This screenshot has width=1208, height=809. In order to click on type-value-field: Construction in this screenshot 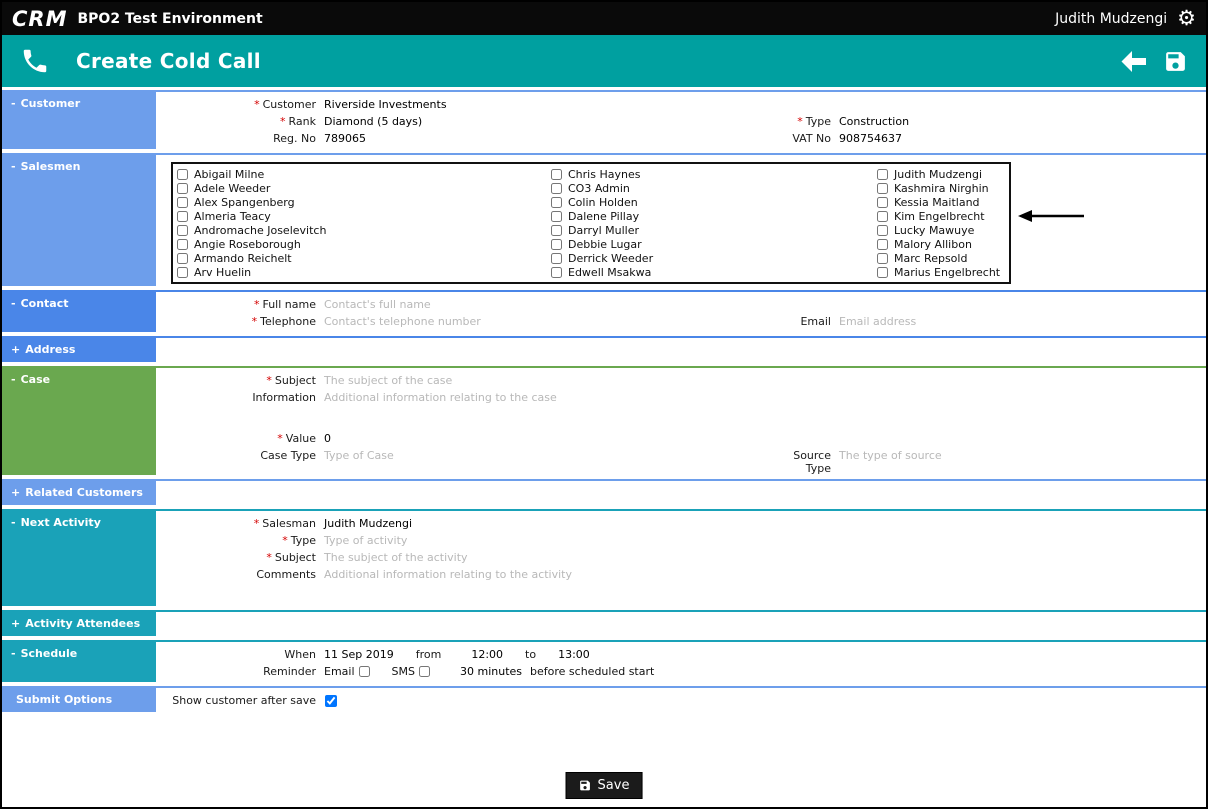, I will do `click(870, 121)`.